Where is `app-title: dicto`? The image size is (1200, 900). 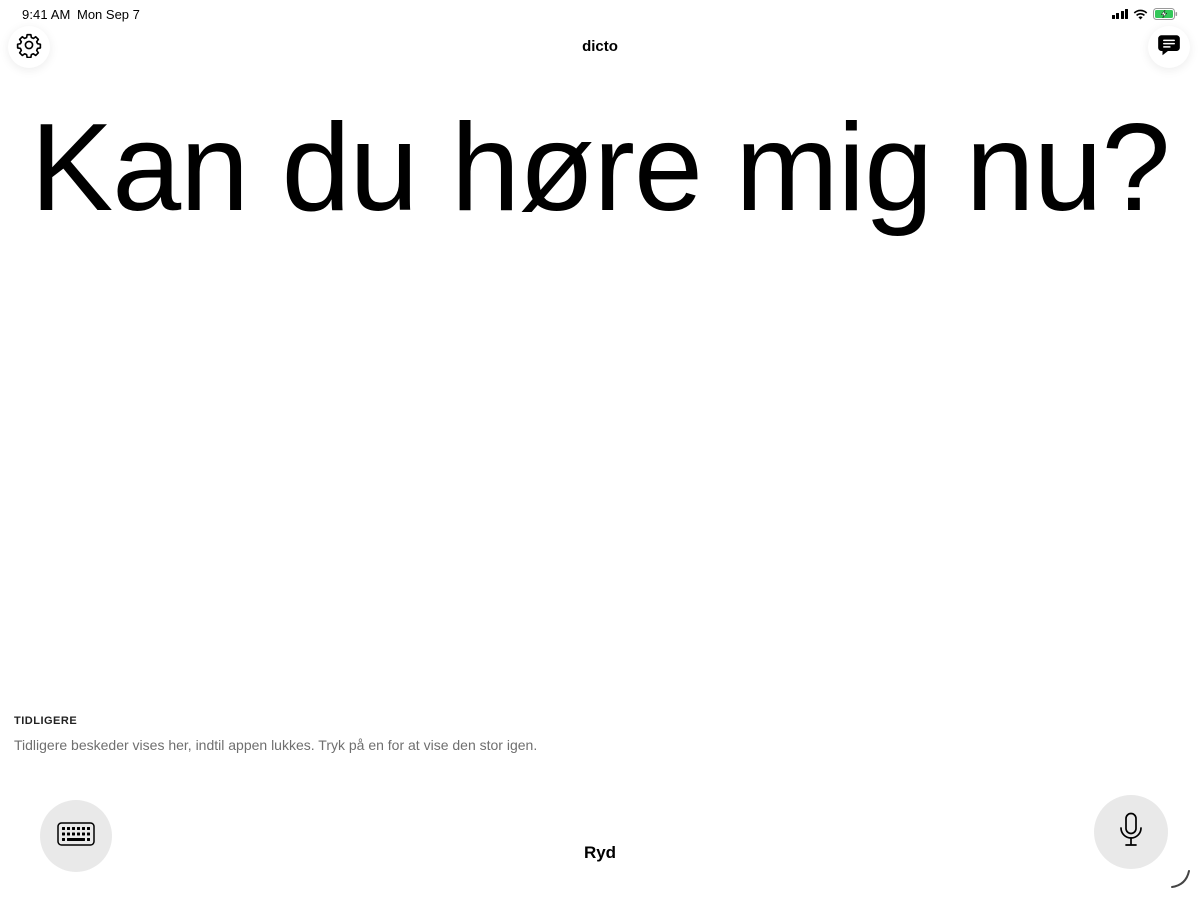 app-title: dicto is located at coordinates (600, 46).